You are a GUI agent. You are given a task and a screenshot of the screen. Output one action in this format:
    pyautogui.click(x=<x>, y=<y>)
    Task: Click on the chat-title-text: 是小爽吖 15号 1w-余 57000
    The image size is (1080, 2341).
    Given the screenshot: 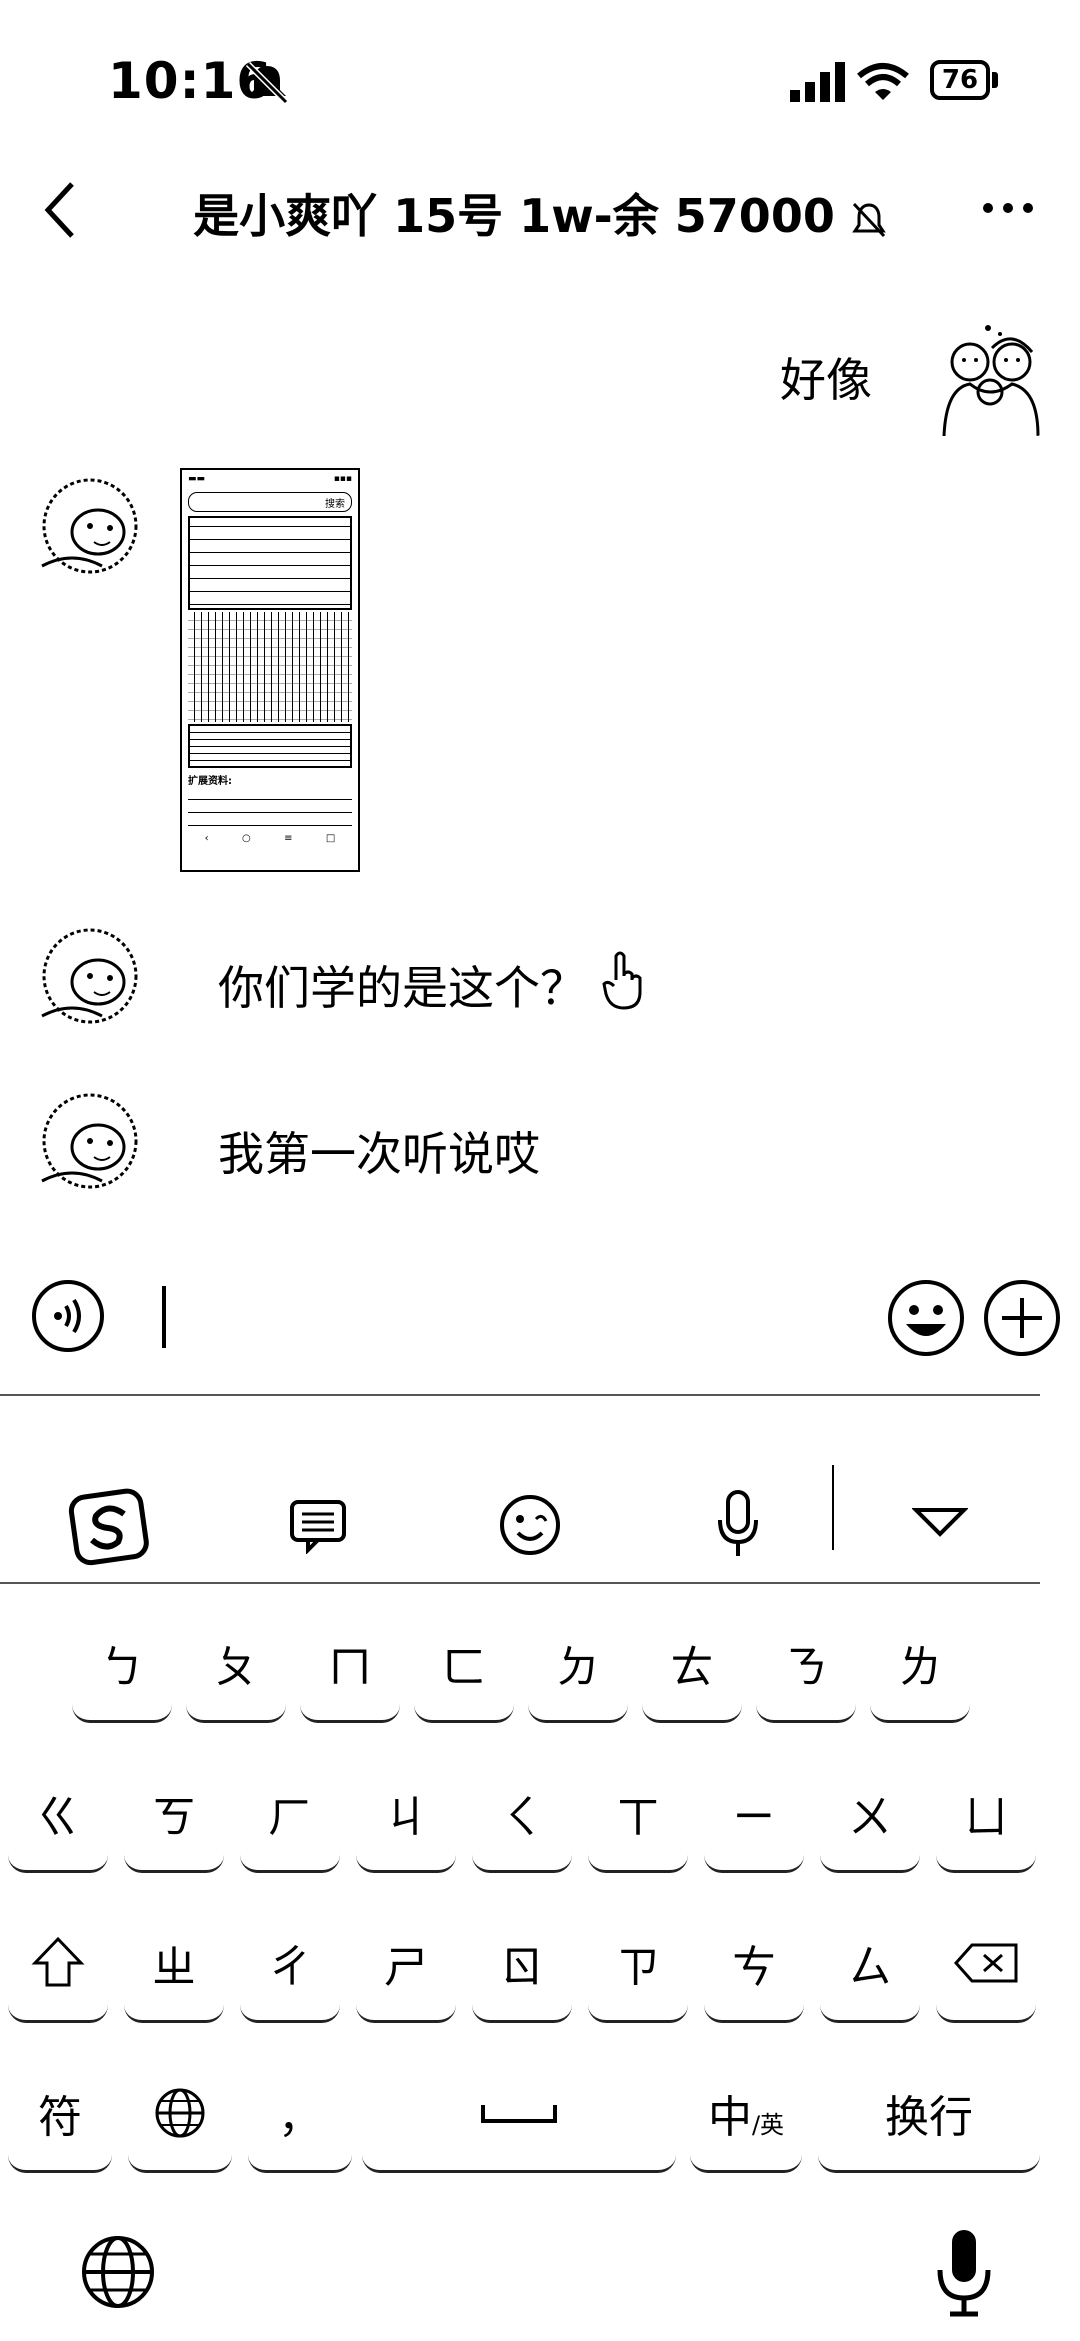 What is the action you would take?
    pyautogui.click(x=514, y=216)
    